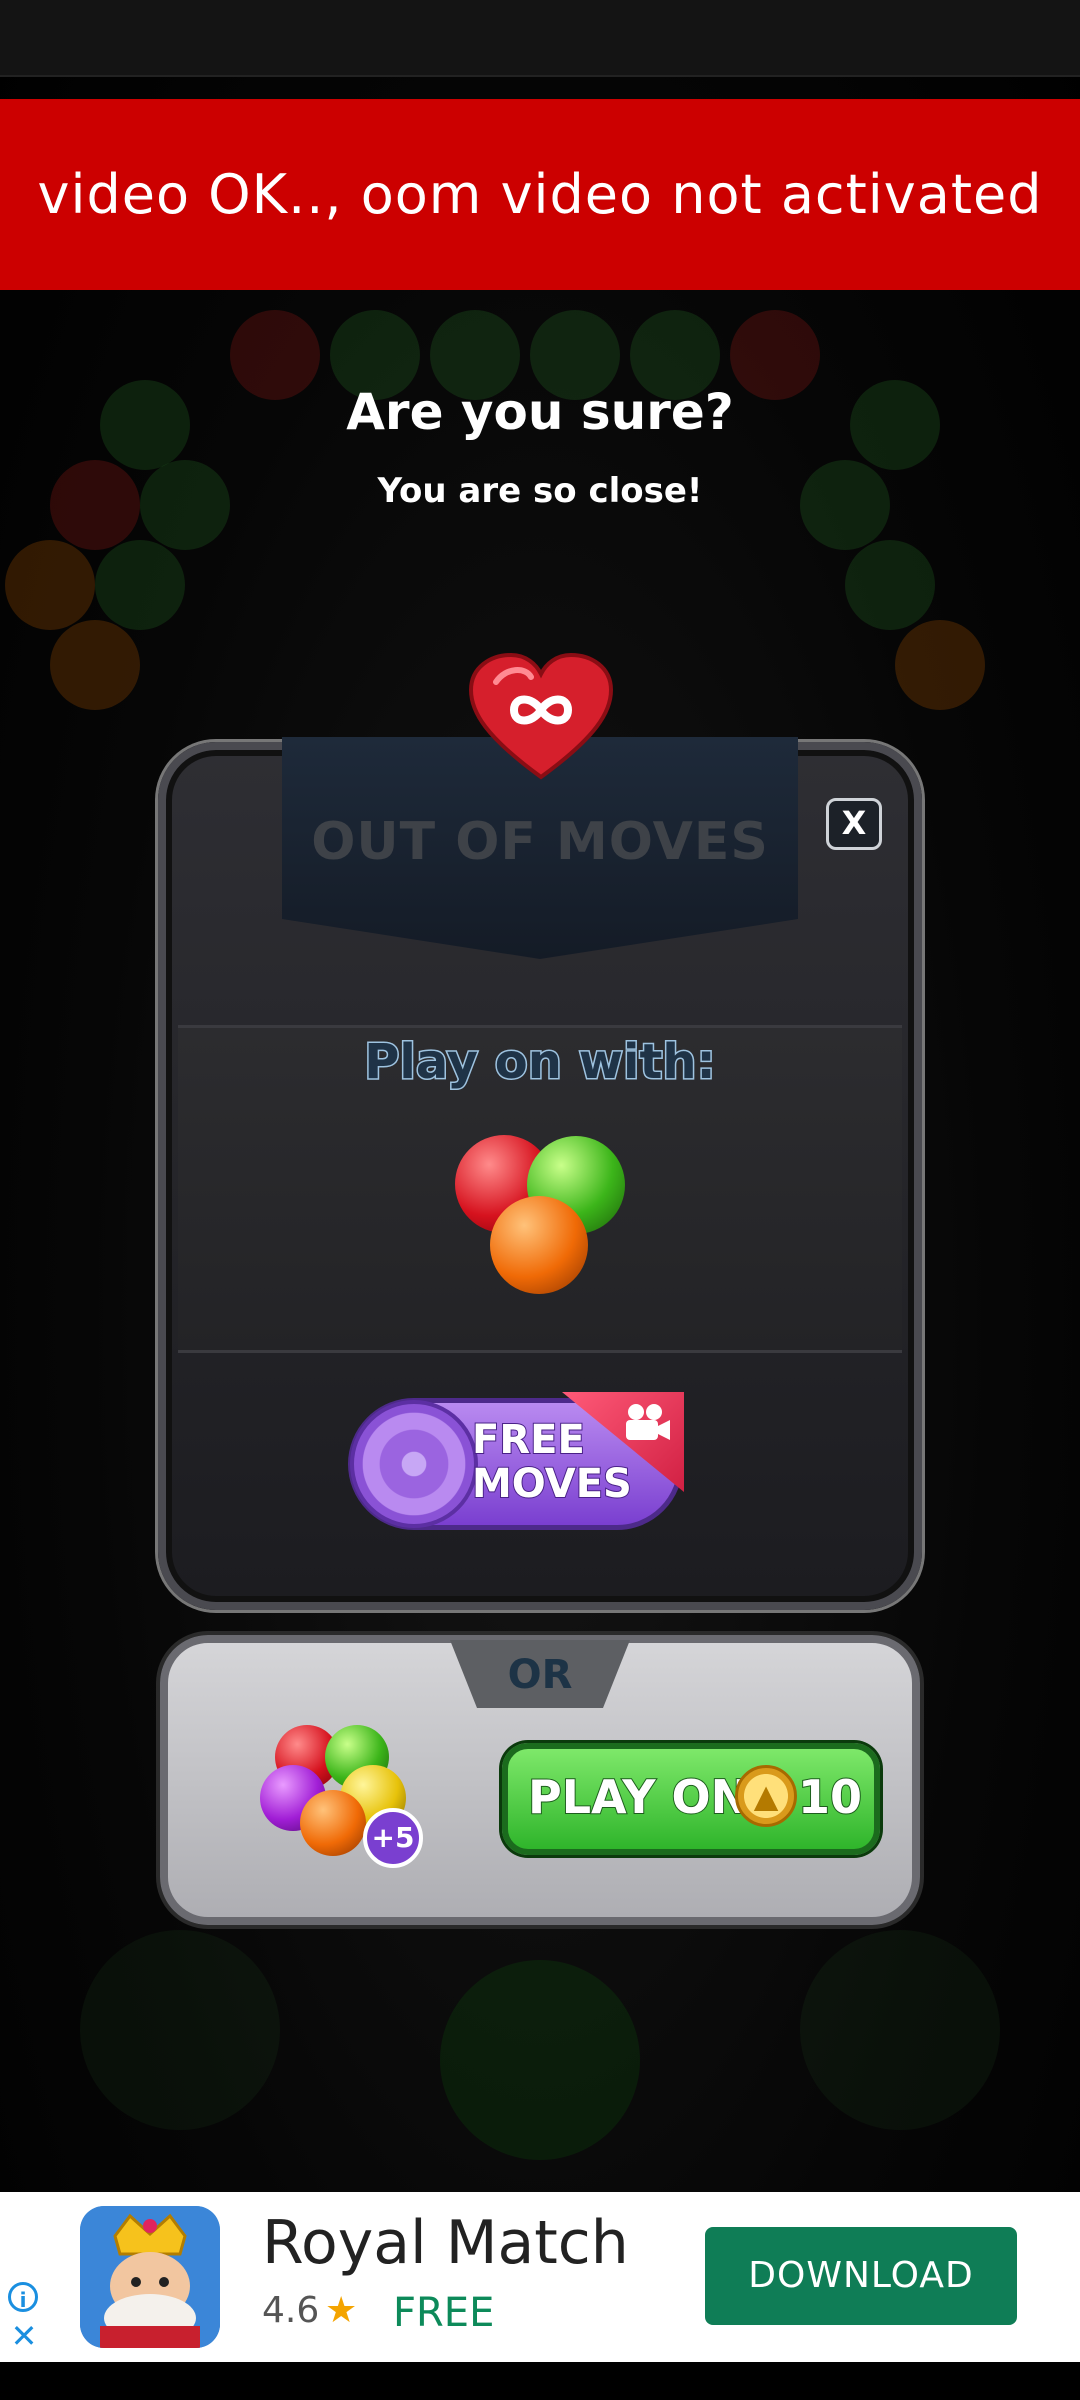 Image resolution: width=1080 pixels, height=2400 pixels. I want to click on free-moves-line2: MOVES, so click(552, 1484).